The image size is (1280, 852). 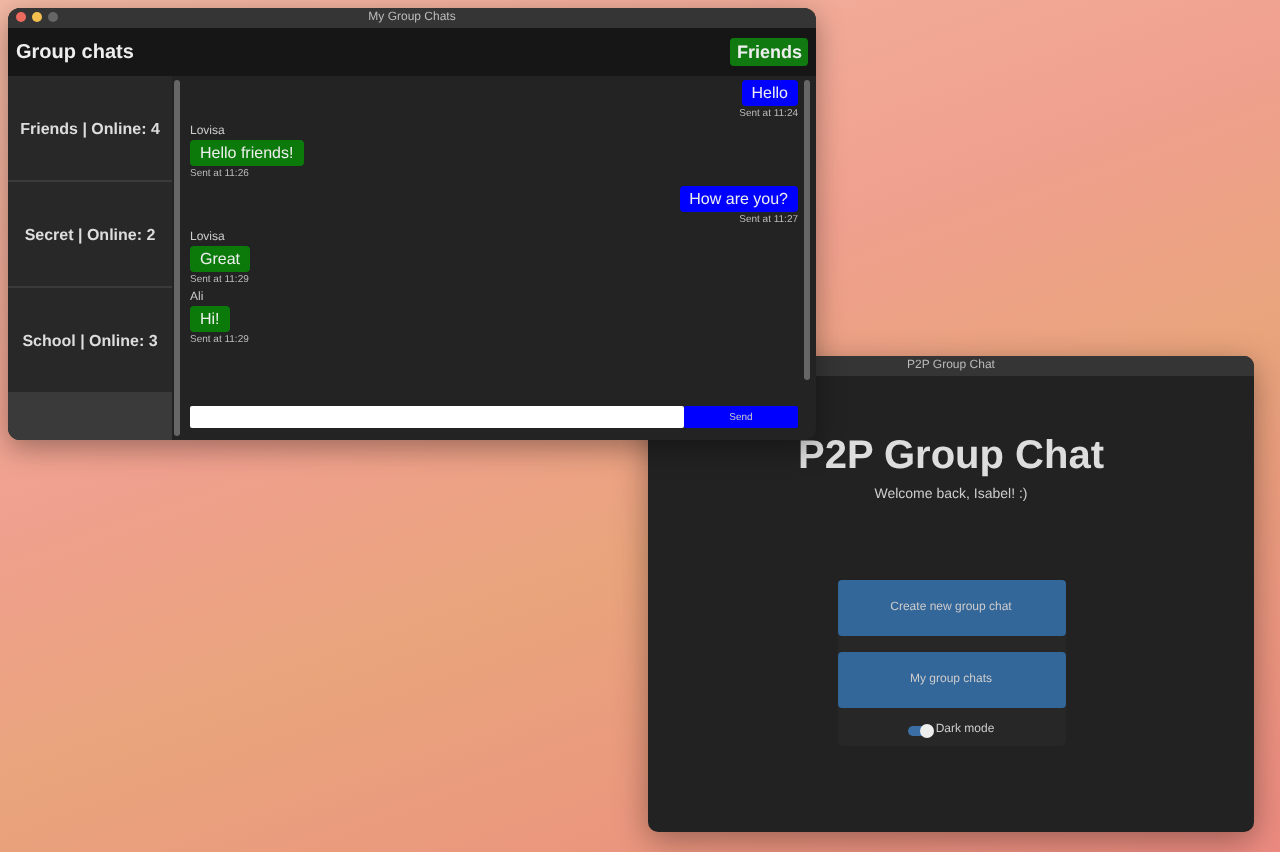 What do you see at coordinates (951, 457) in the screenshot?
I see `app-heading: P2P Group Chat` at bounding box center [951, 457].